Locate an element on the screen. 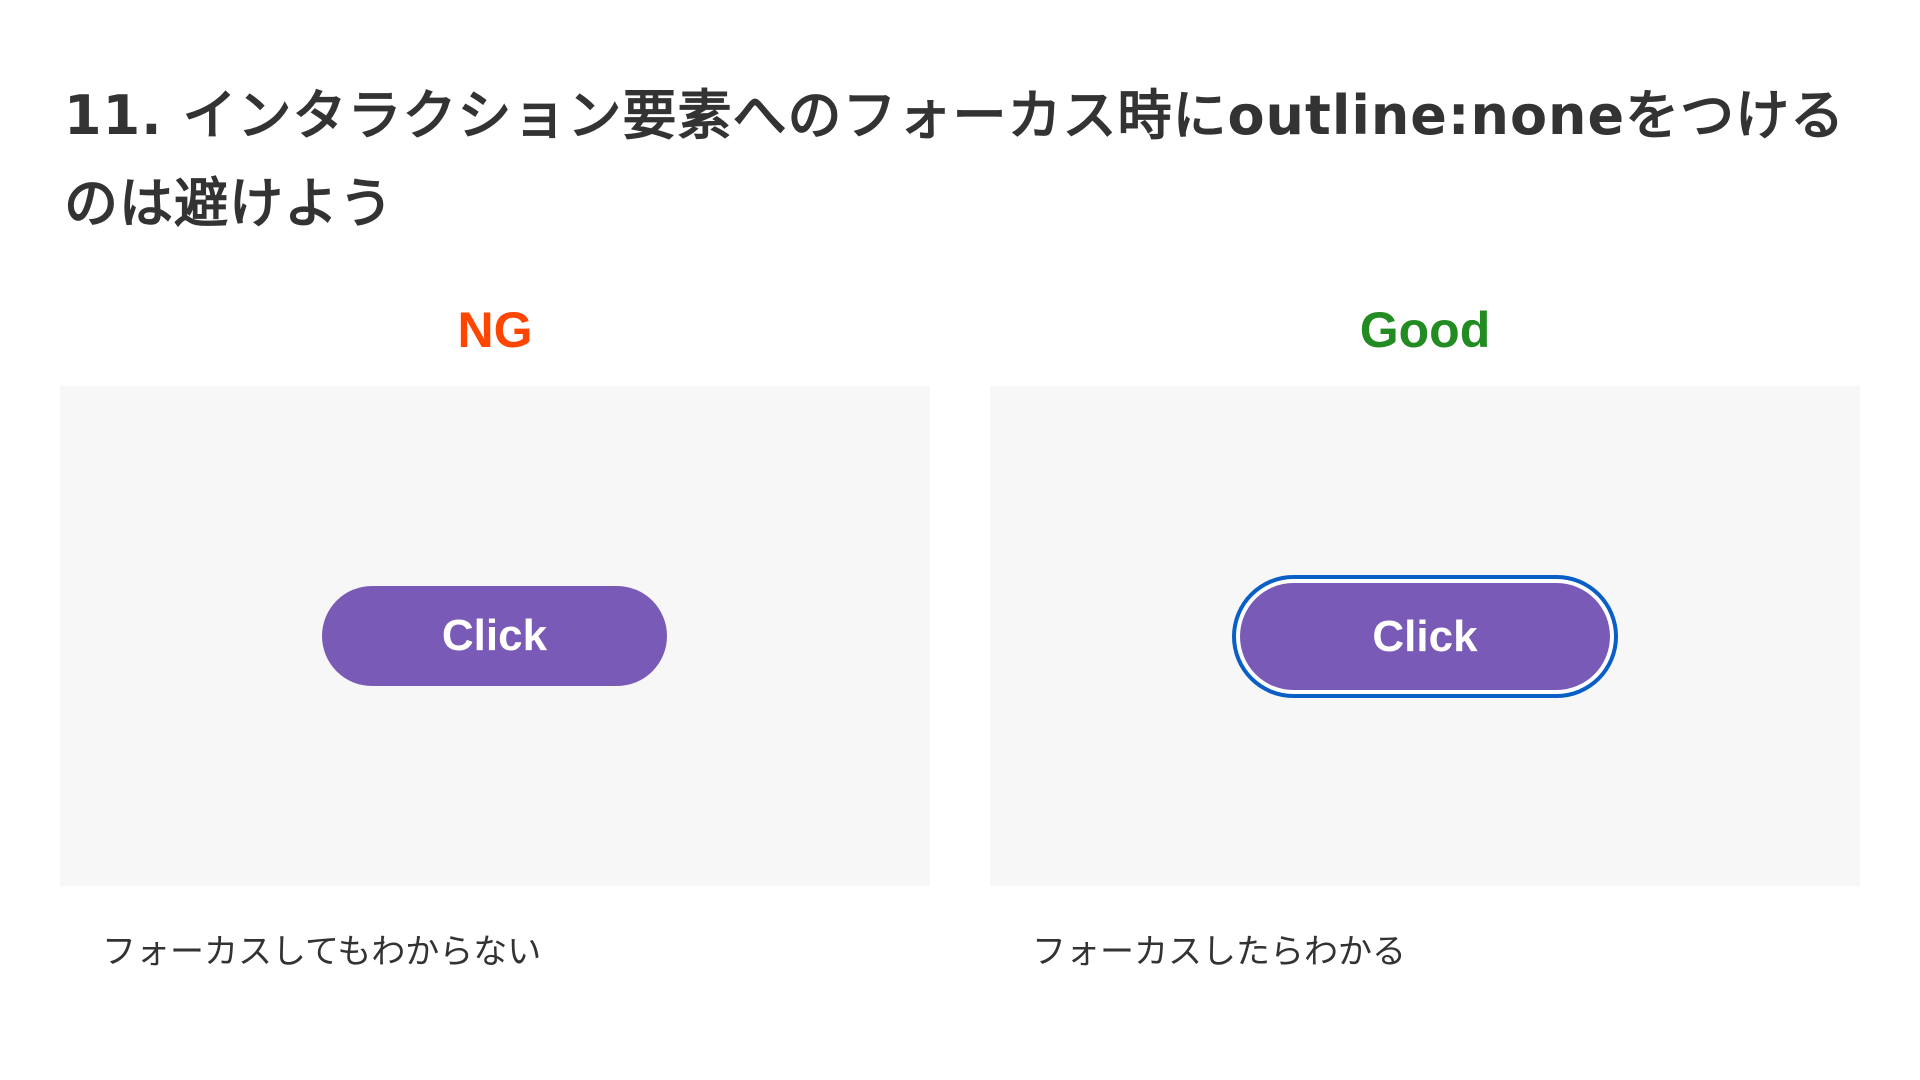 The image size is (1920, 1080). good-label: Good is located at coordinates (1425, 330).